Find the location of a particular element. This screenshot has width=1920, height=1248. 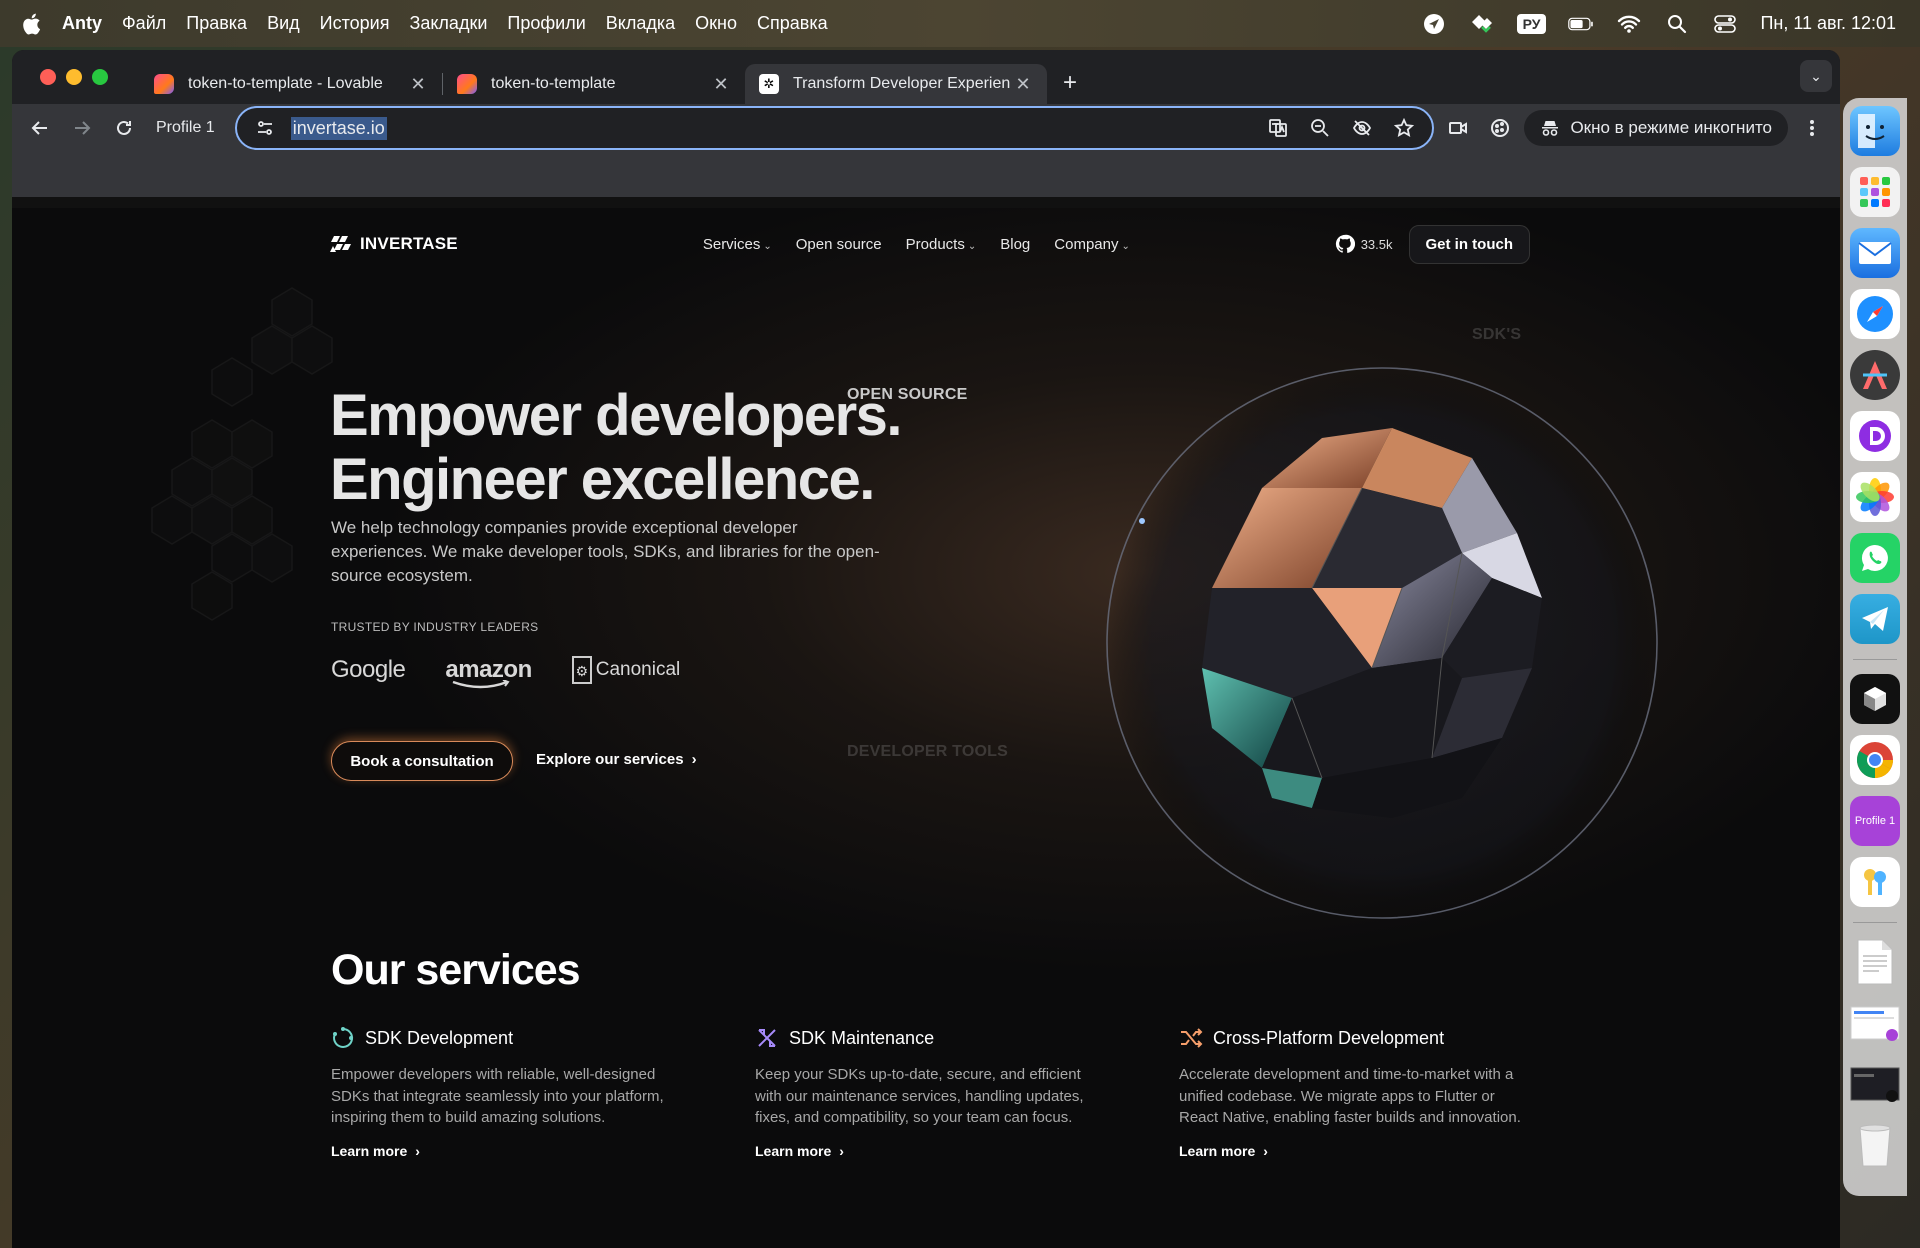

menu-help: Справка is located at coordinates (792, 23).